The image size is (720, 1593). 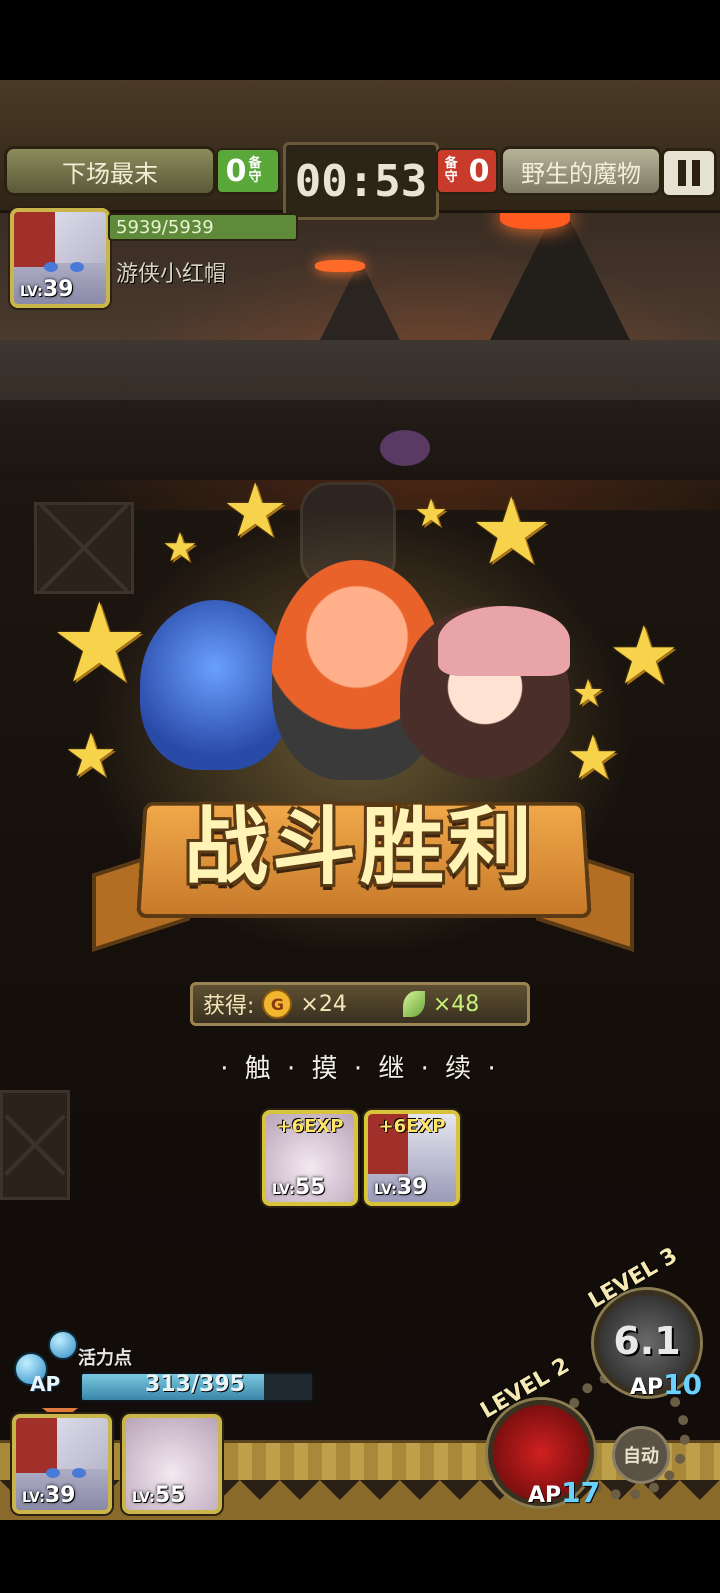 I want to click on left-team-name: 下场最末, so click(x=110, y=171).